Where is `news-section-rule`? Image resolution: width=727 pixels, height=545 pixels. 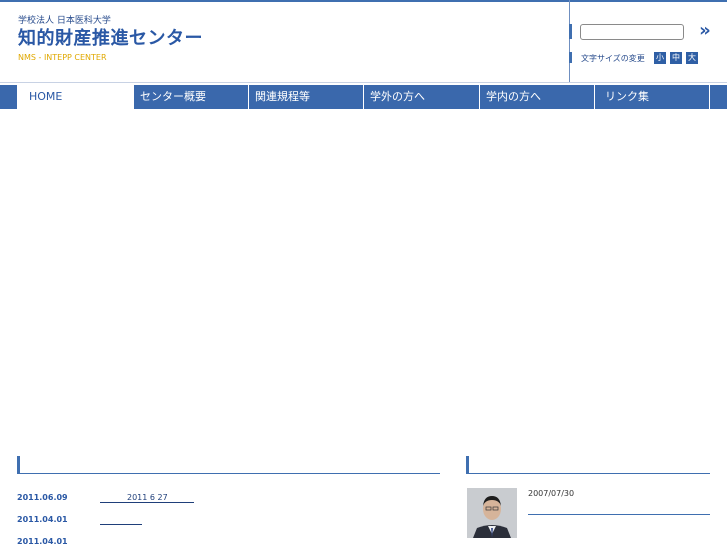
news-section-rule is located at coordinates (228, 473).